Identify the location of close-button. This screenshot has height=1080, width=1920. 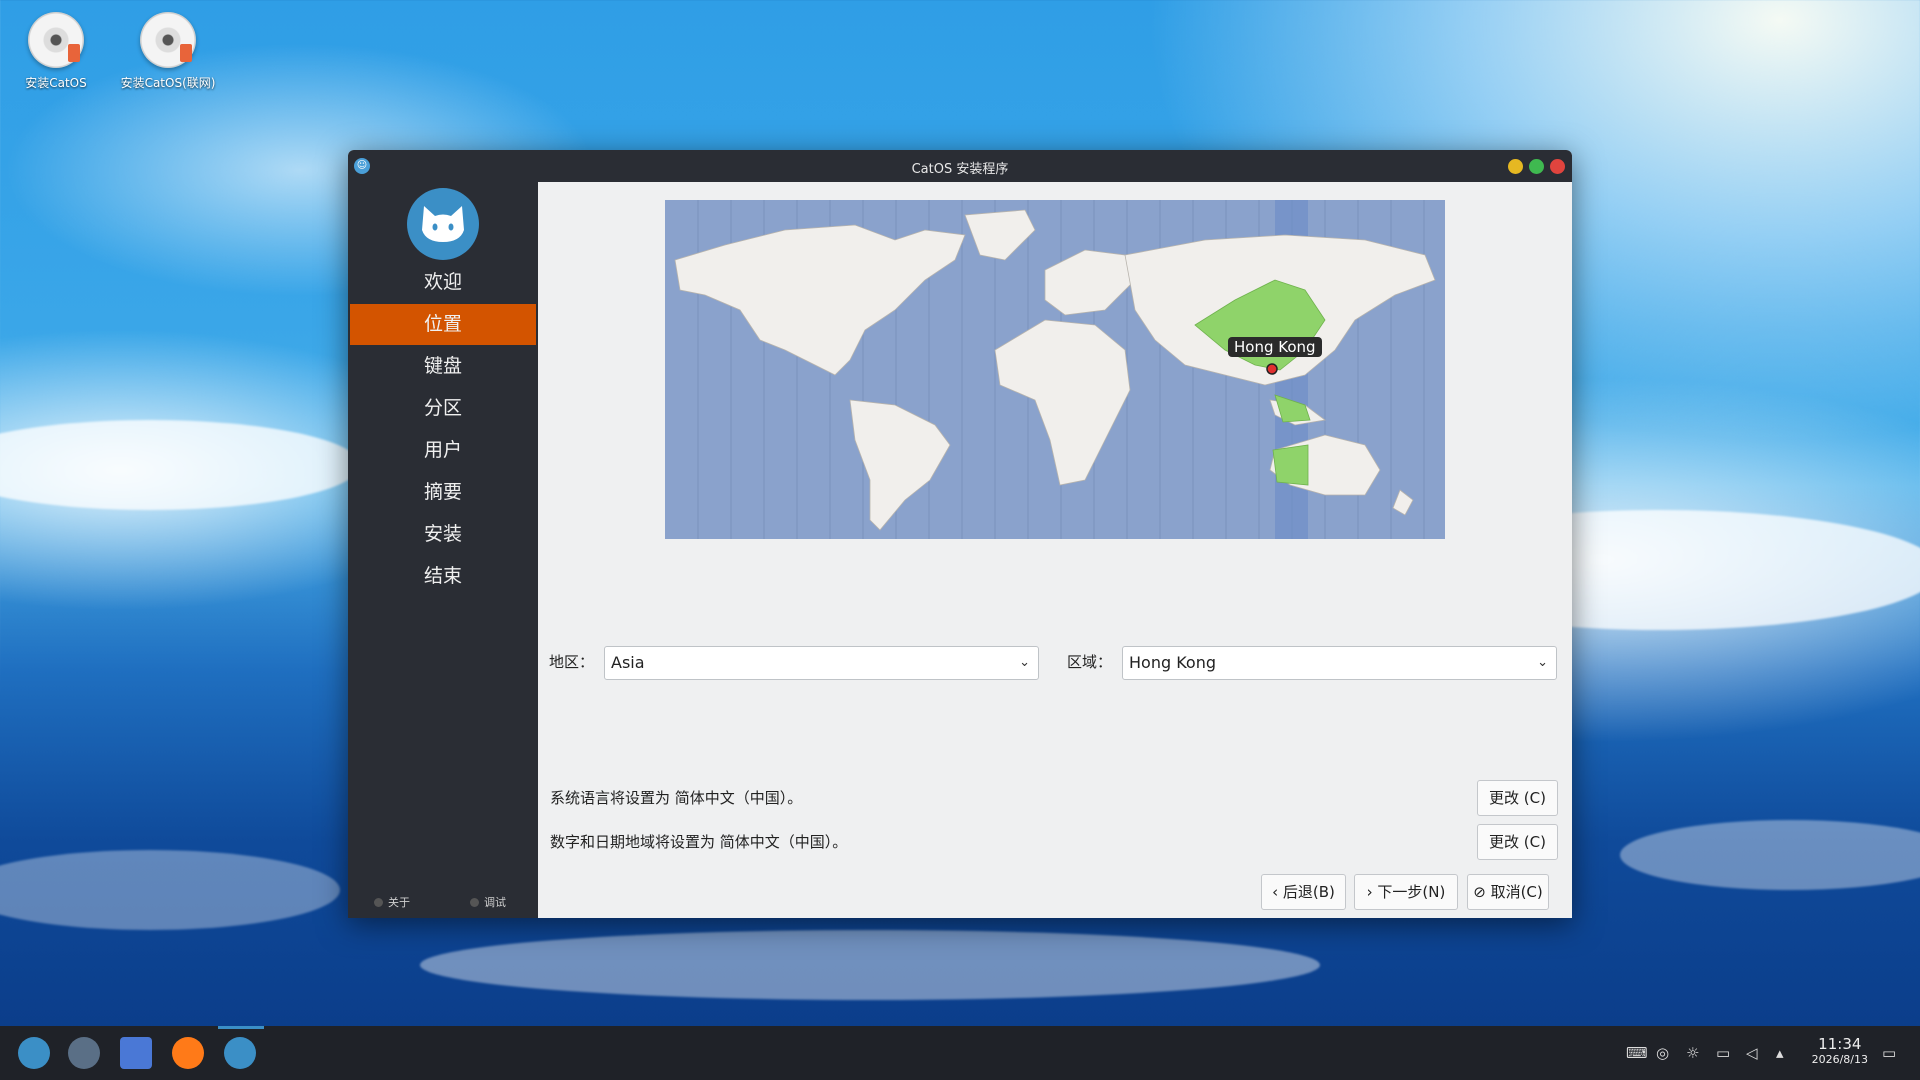
(1557, 166).